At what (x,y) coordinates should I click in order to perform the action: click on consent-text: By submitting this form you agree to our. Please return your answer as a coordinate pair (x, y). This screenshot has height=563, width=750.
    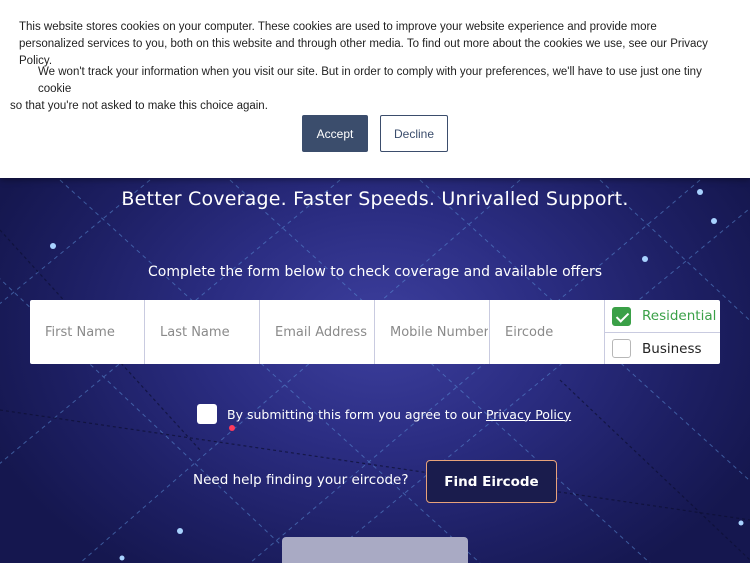
    Looking at the image, I should click on (354, 414).